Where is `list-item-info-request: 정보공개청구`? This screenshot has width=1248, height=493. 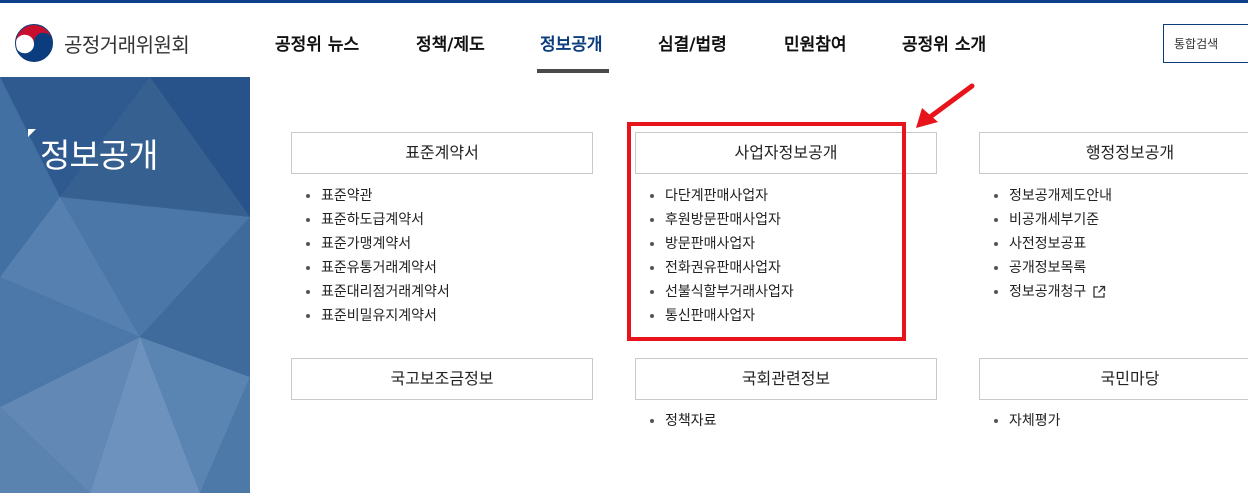 list-item-info-request: 정보공개청구 is located at coordinates (1053, 292).